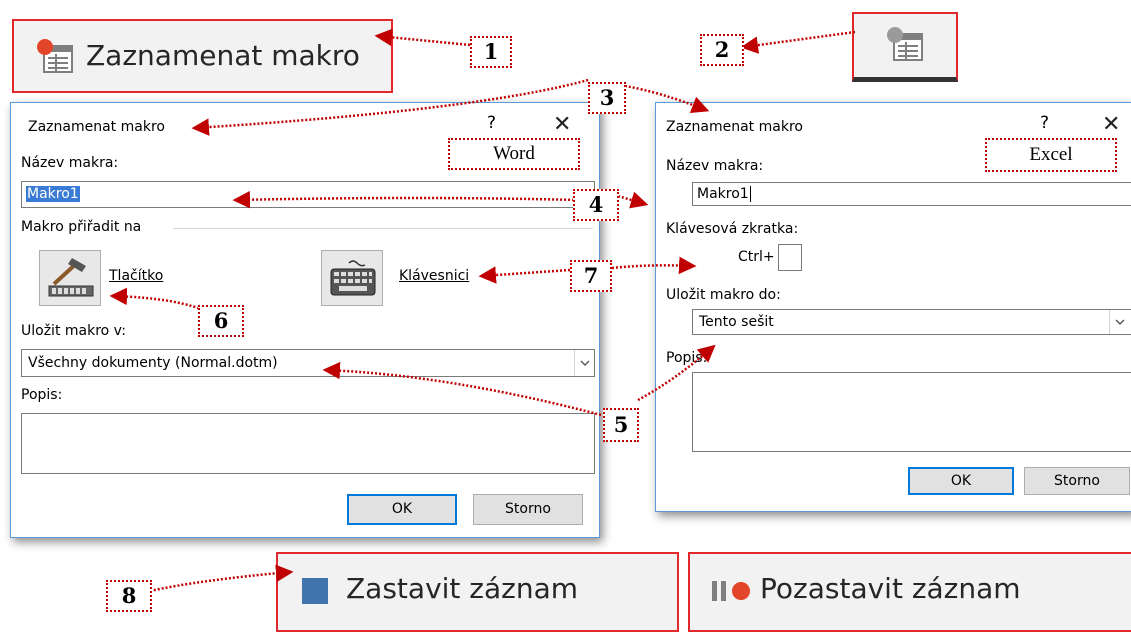 The image size is (1131, 632). Describe the element at coordinates (223, 55) in the screenshot. I see `record-macro-label: Zaznamenat makro` at that location.